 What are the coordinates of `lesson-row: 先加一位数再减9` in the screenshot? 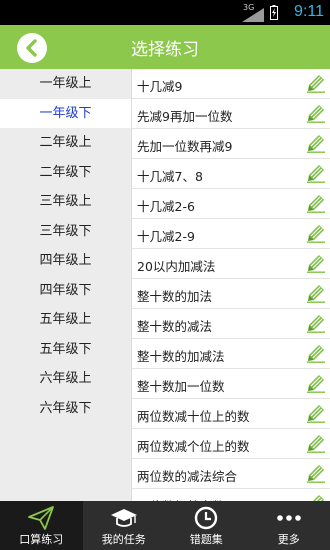 It's located at (231, 144).